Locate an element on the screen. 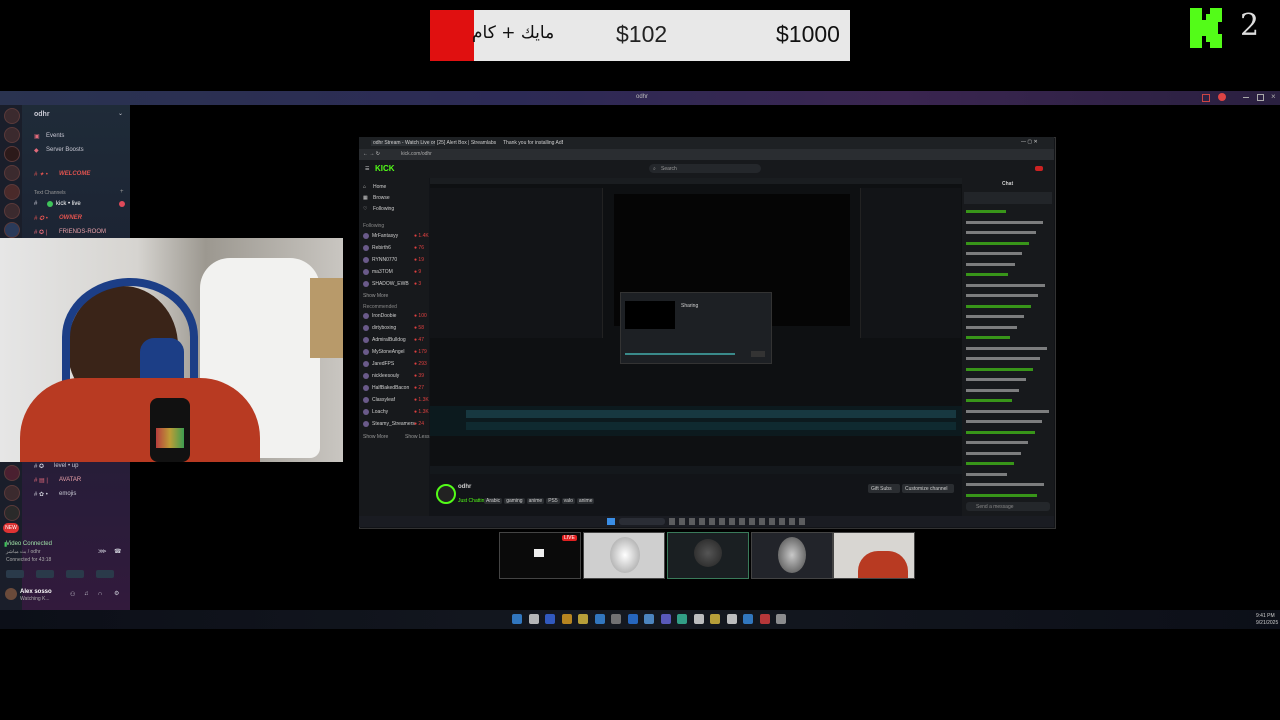  participant-tile-webcam is located at coordinates (874, 555).